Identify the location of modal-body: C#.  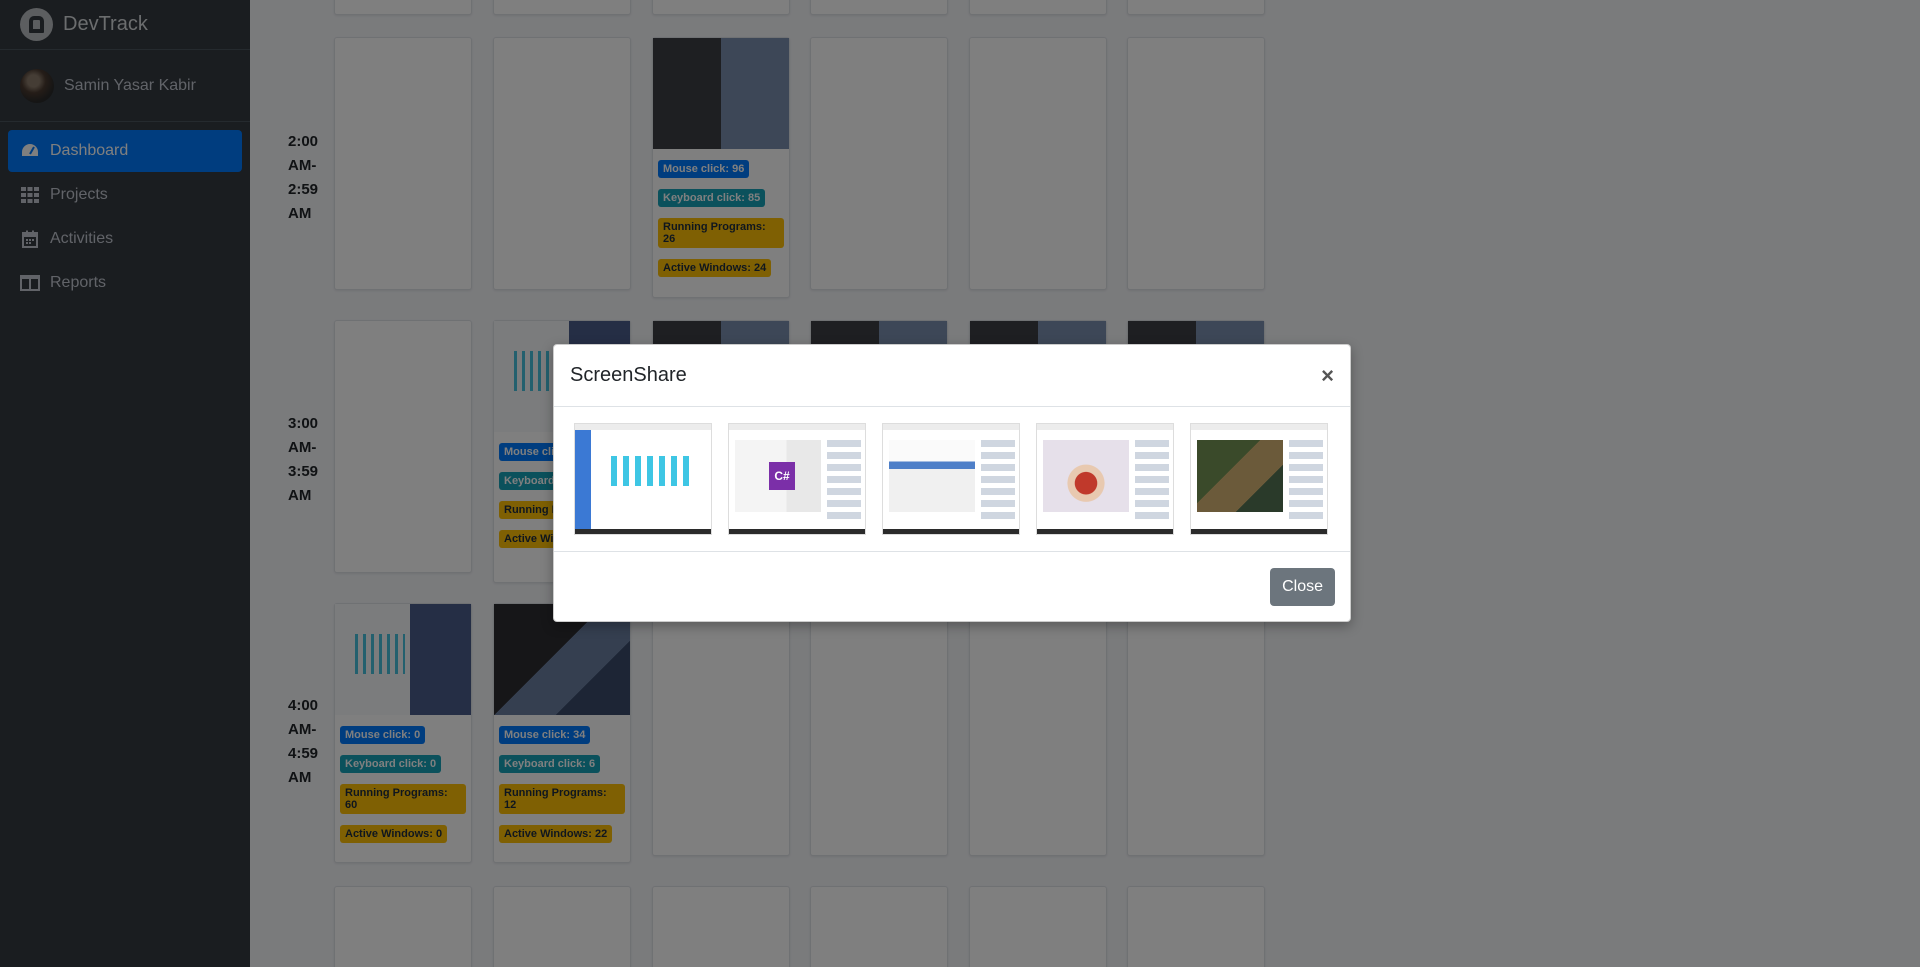
(952, 479).